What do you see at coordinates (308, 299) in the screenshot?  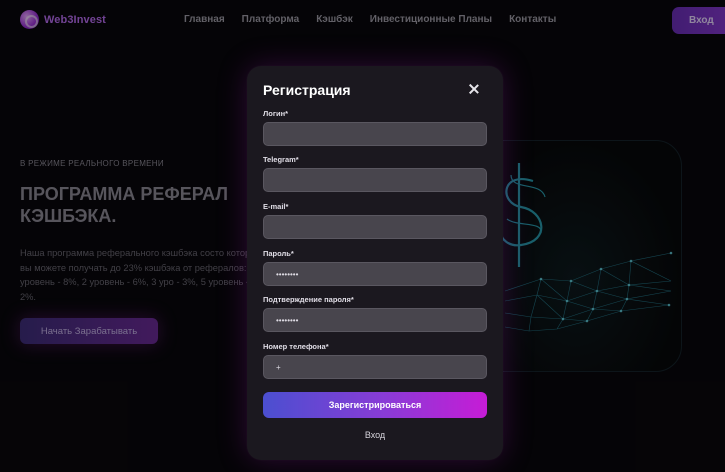 I see `password-confirm-label: Подтверждение пароля*` at bounding box center [308, 299].